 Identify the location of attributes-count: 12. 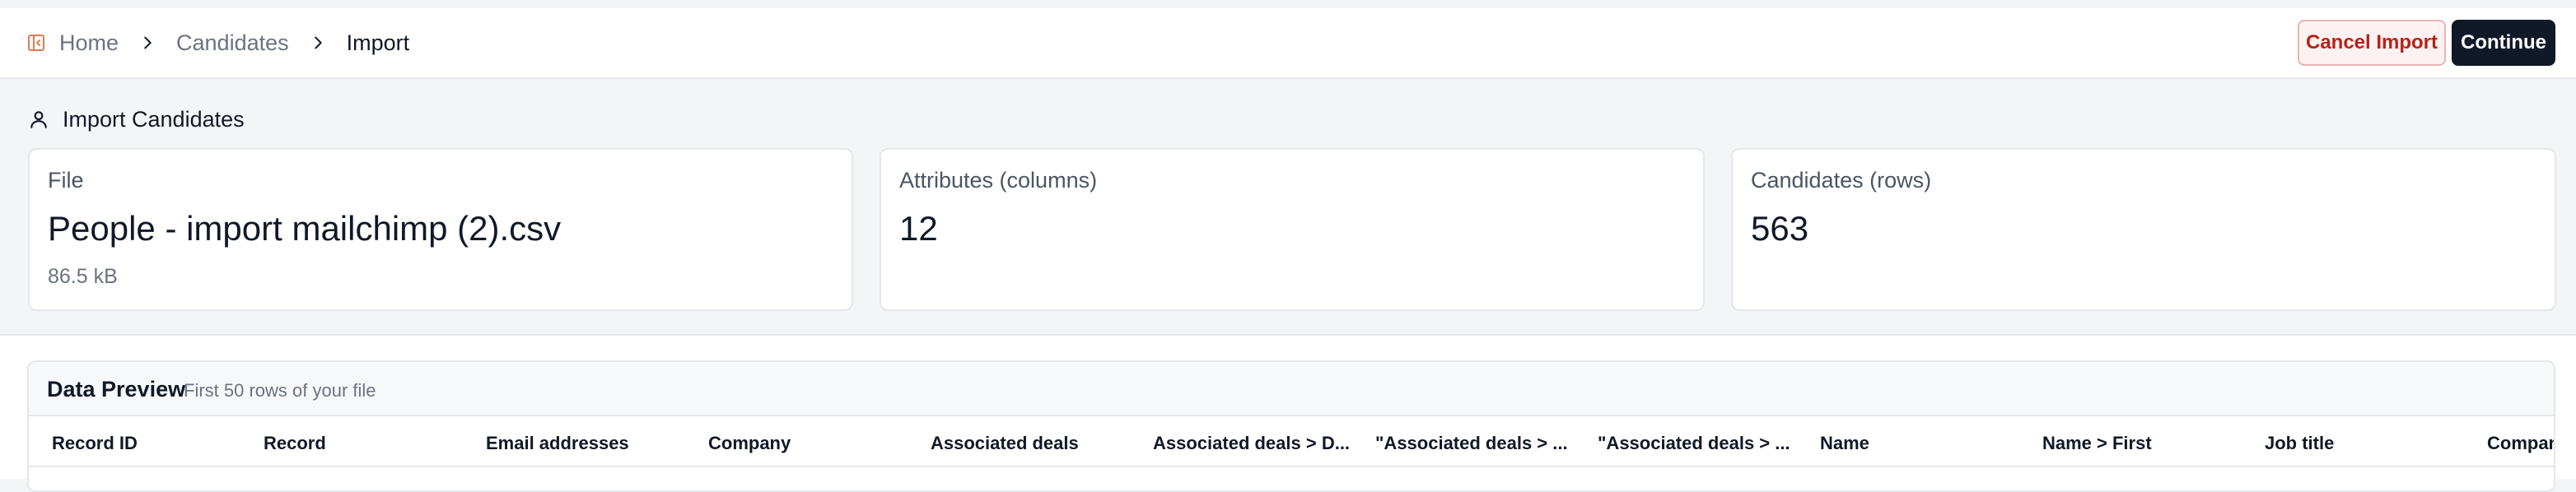
(918, 228).